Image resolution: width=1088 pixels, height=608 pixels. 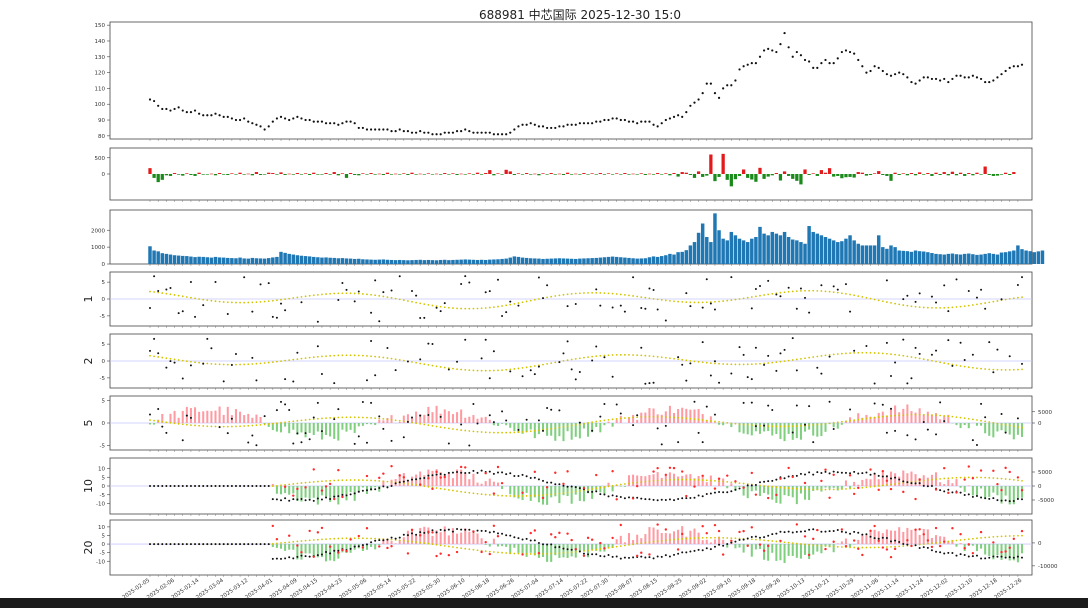 What do you see at coordinates (88, 423) in the screenshot?
I see `y-axis-label: 5` at bounding box center [88, 423].